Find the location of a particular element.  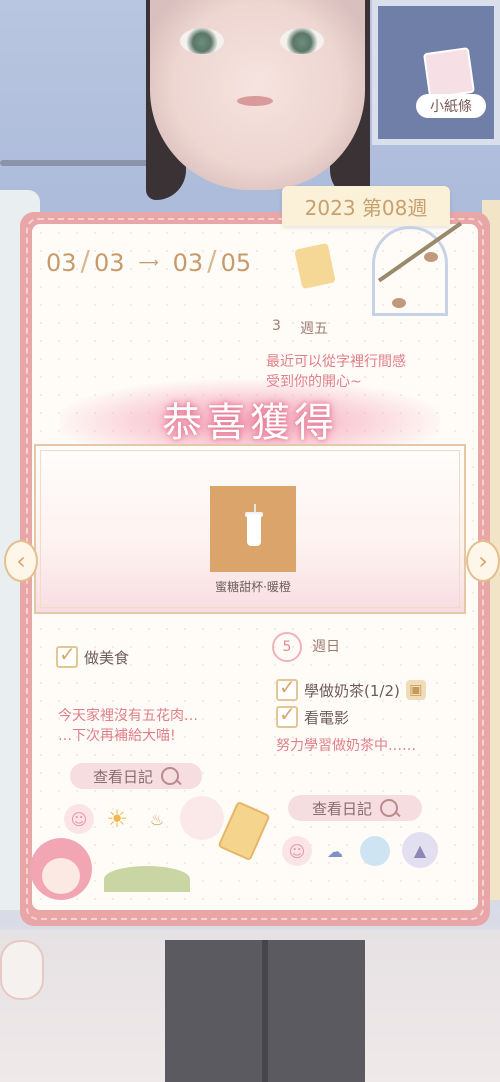

todo-label: 學做奶茶(1/2) is located at coordinates (352, 690).